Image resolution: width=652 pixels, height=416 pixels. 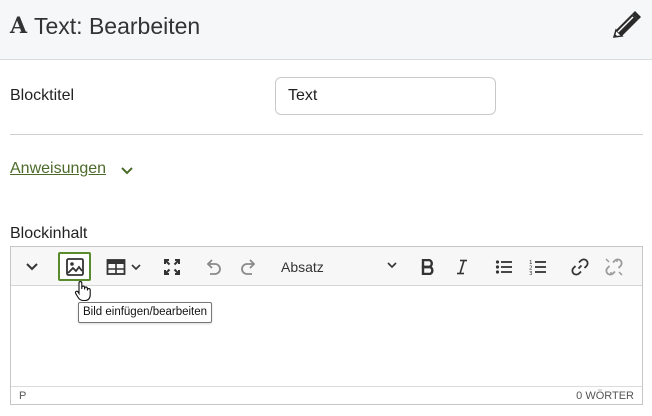 What do you see at coordinates (626, 26) in the screenshot?
I see `pencil-icon` at bounding box center [626, 26].